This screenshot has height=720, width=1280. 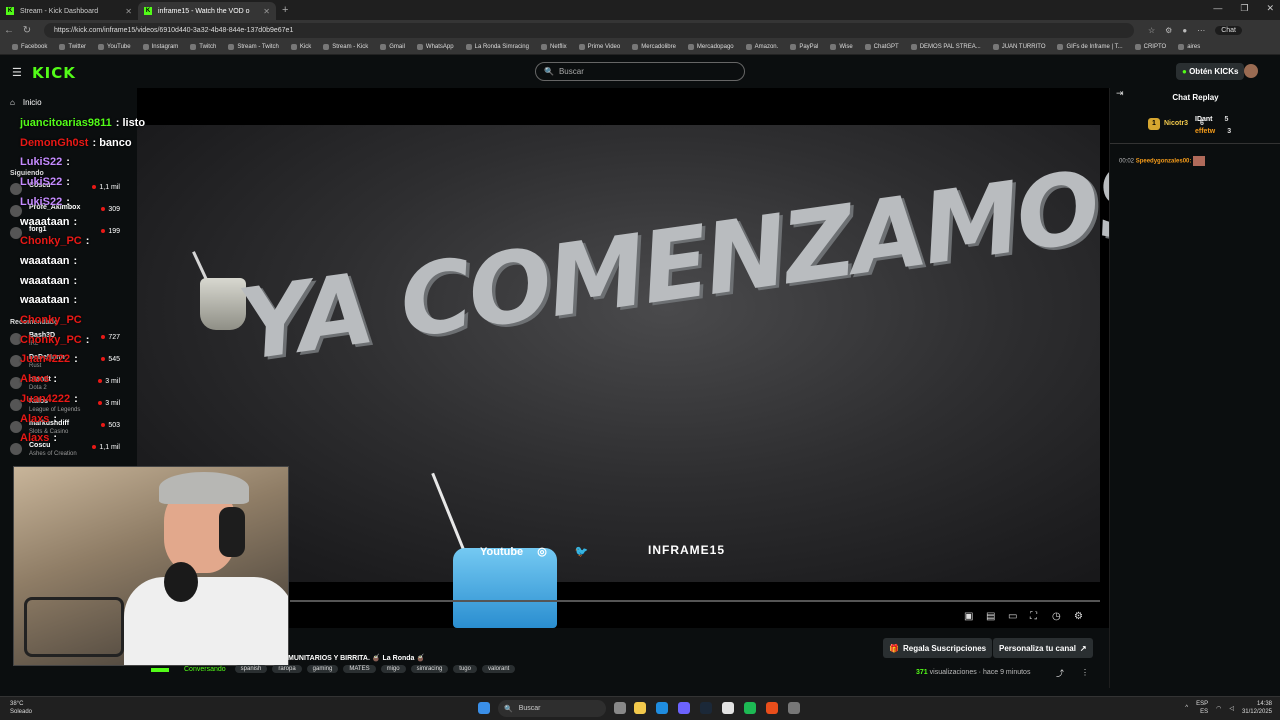 I want to click on profile-icon: ●, so click(x=1184, y=30).